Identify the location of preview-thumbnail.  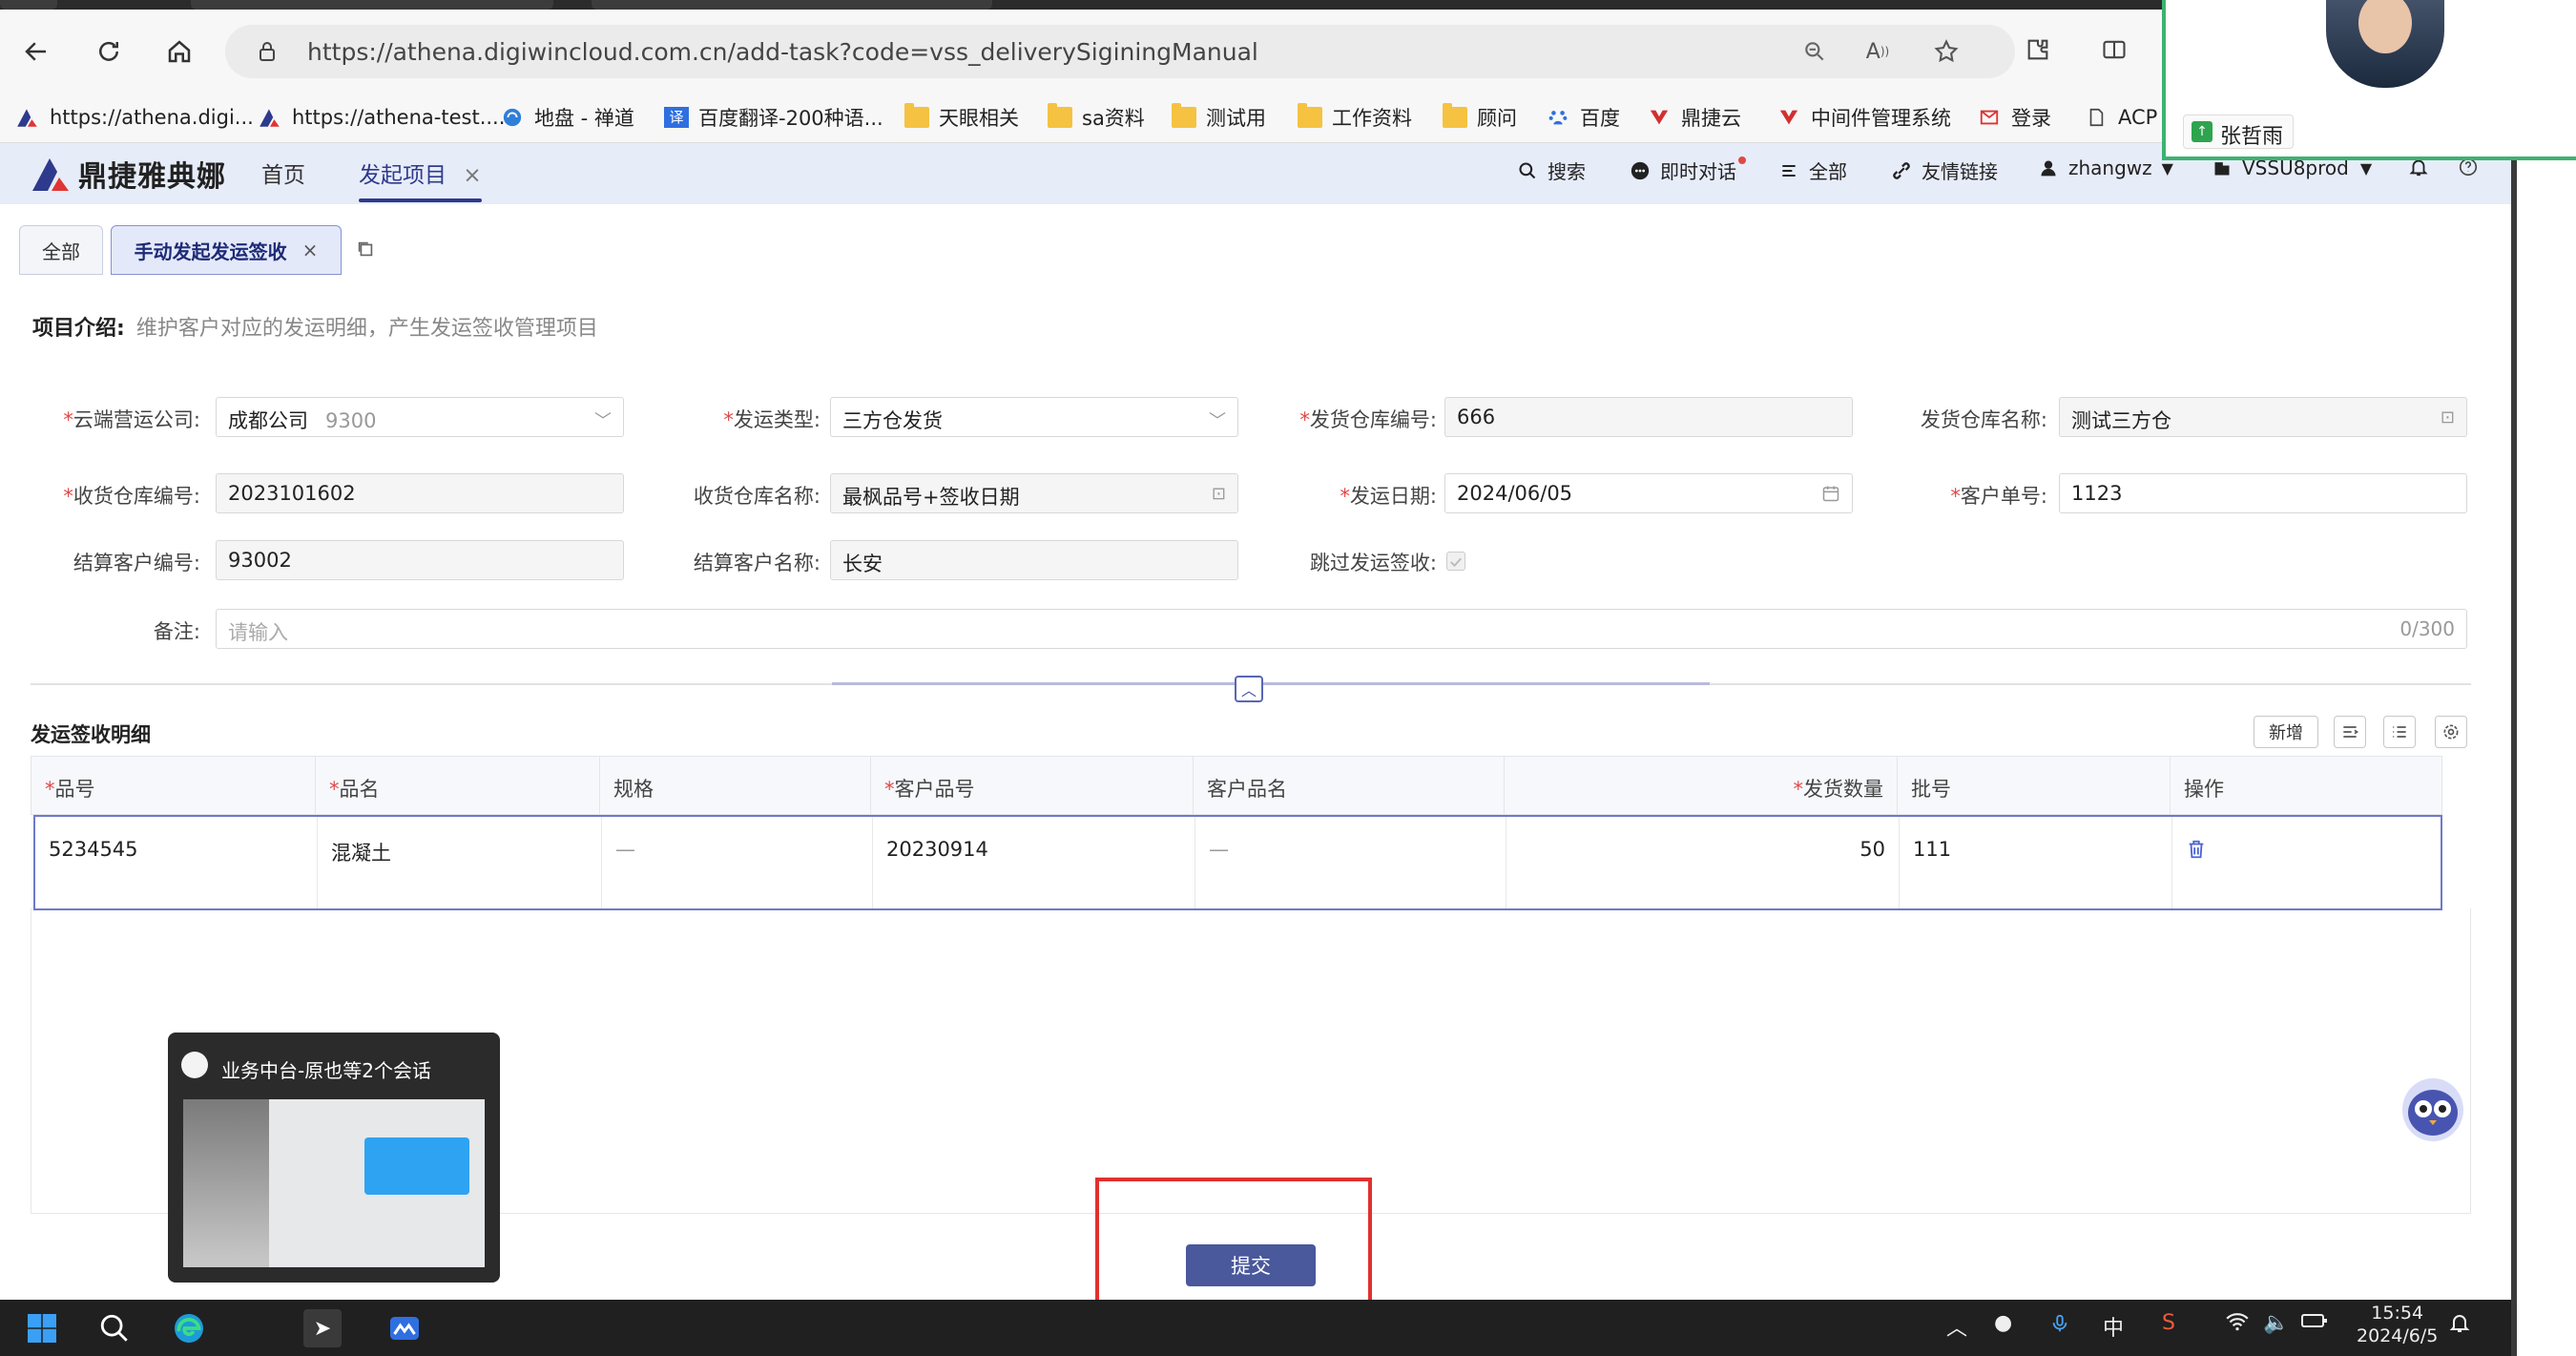
(334, 1183).